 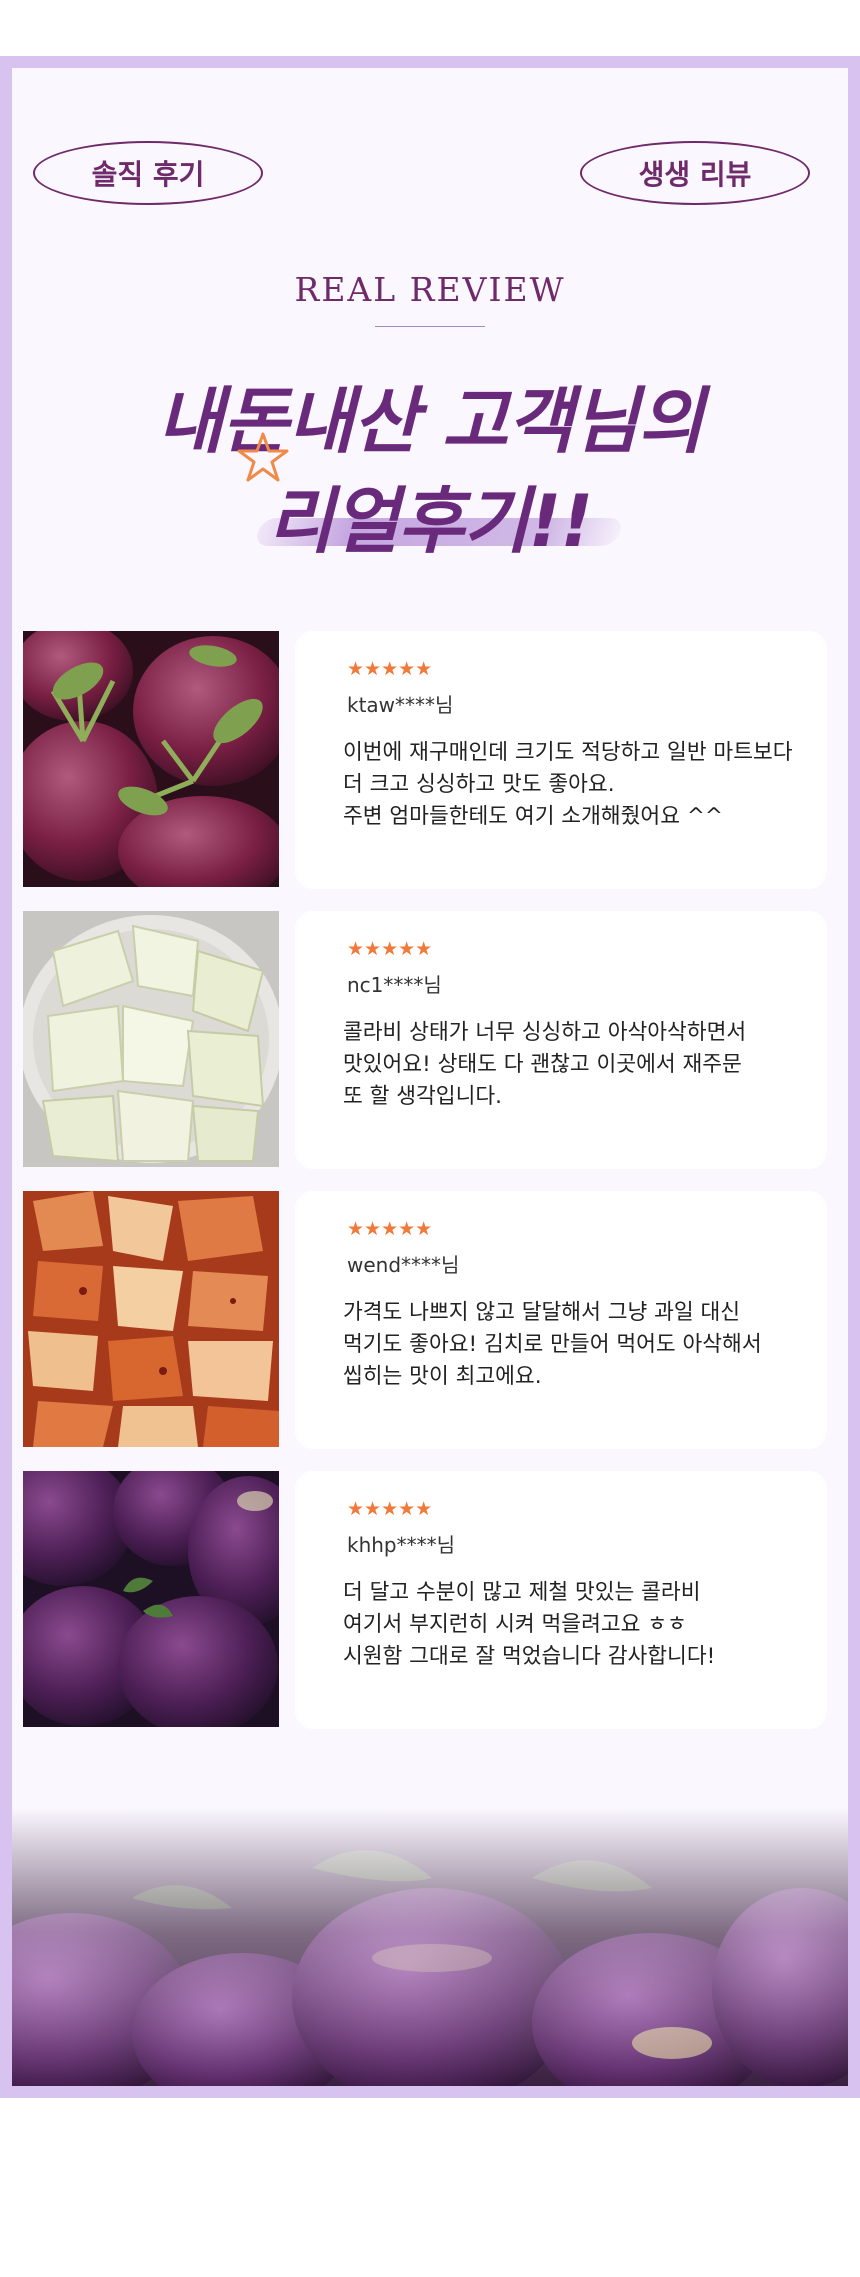 I want to click on headline-line-2: 리얼후기!!, so click(x=430, y=521).